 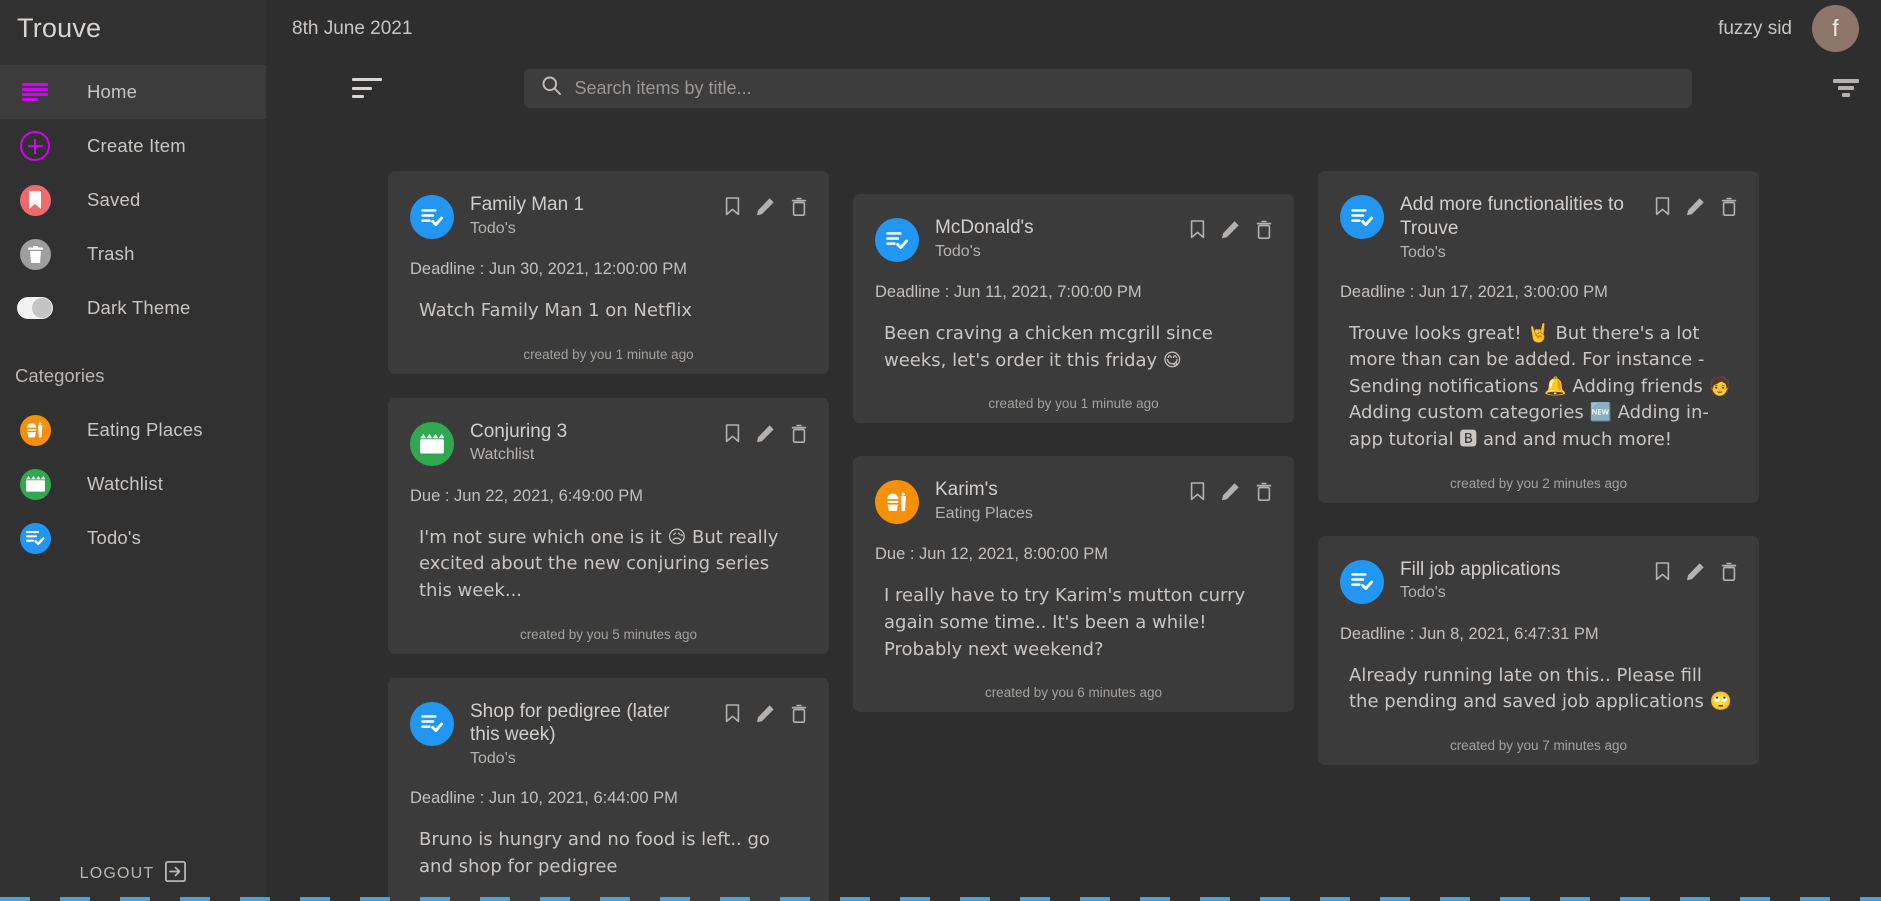 I want to click on card-footer: created by you 6 minutes ago, so click(x=1073, y=693).